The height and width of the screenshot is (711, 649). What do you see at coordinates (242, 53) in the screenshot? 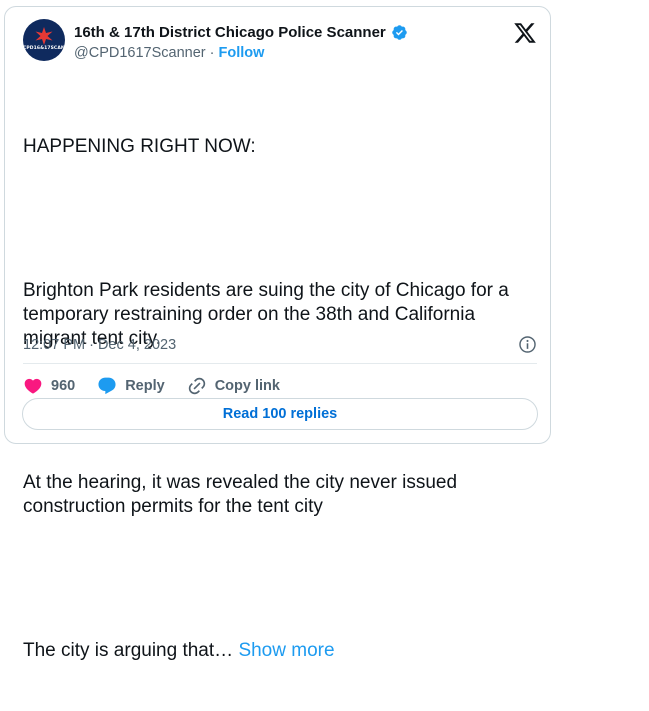
I see `follow-button: Follow` at bounding box center [242, 53].